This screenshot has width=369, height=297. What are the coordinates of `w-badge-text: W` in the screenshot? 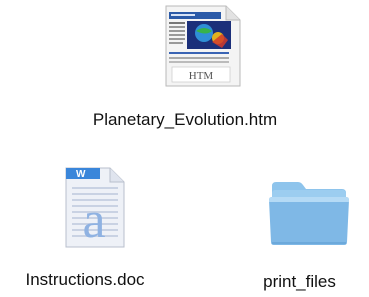 It's located at (81, 174).